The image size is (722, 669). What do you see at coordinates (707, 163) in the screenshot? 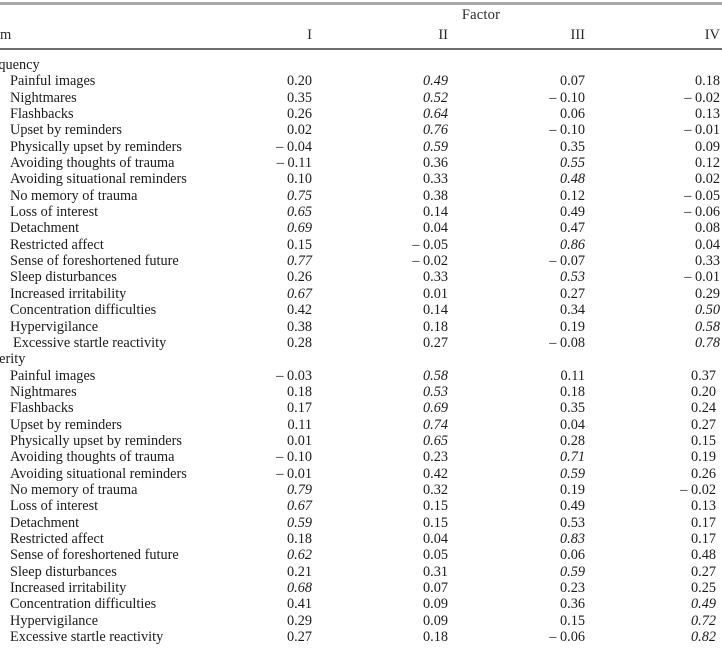
I see `loading-value-factor-4: 0.12` at bounding box center [707, 163].